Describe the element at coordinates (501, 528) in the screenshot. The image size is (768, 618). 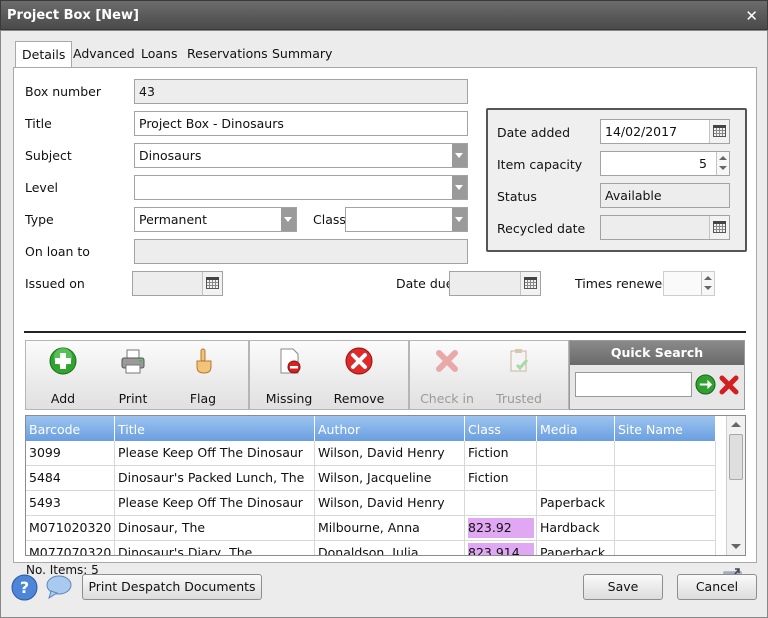
I see `cell-class: 823.92` at that location.